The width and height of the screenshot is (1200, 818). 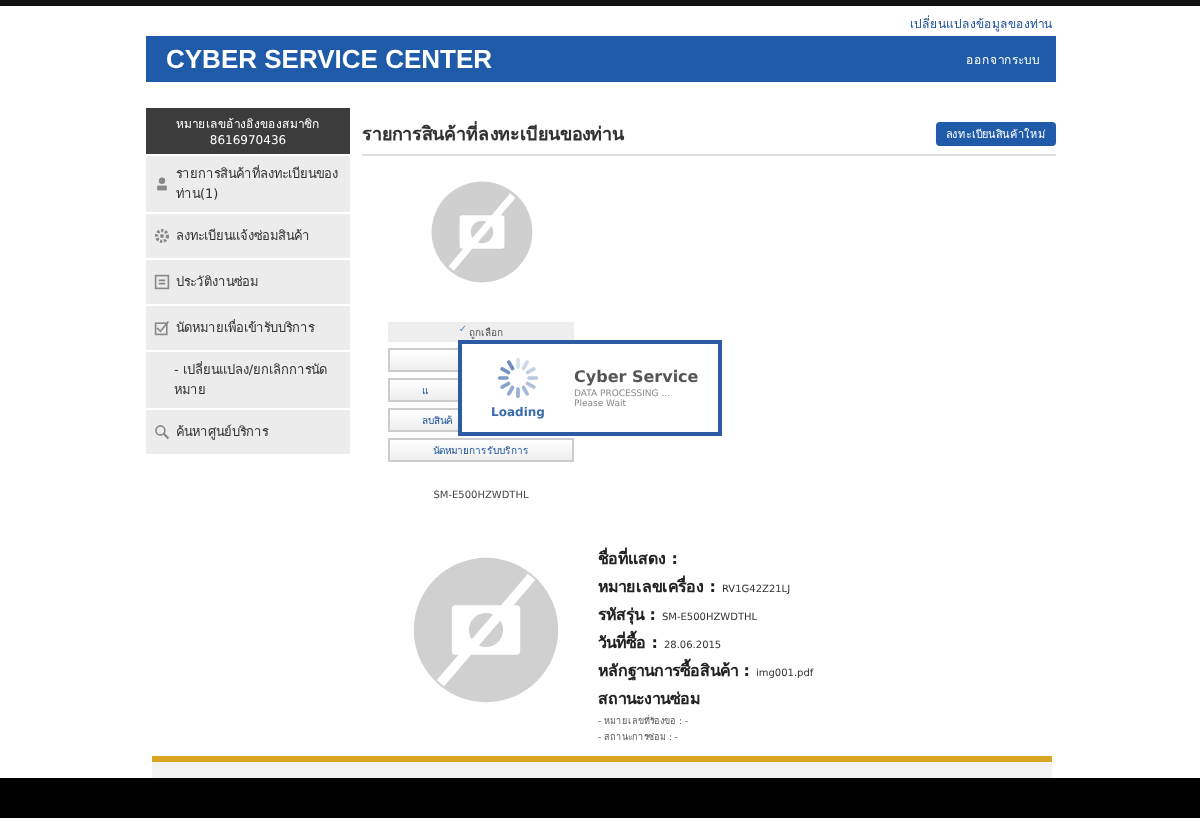 What do you see at coordinates (674, 671) in the screenshot?
I see `field-label: หลักฐานการซื้อสินค้า :` at bounding box center [674, 671].